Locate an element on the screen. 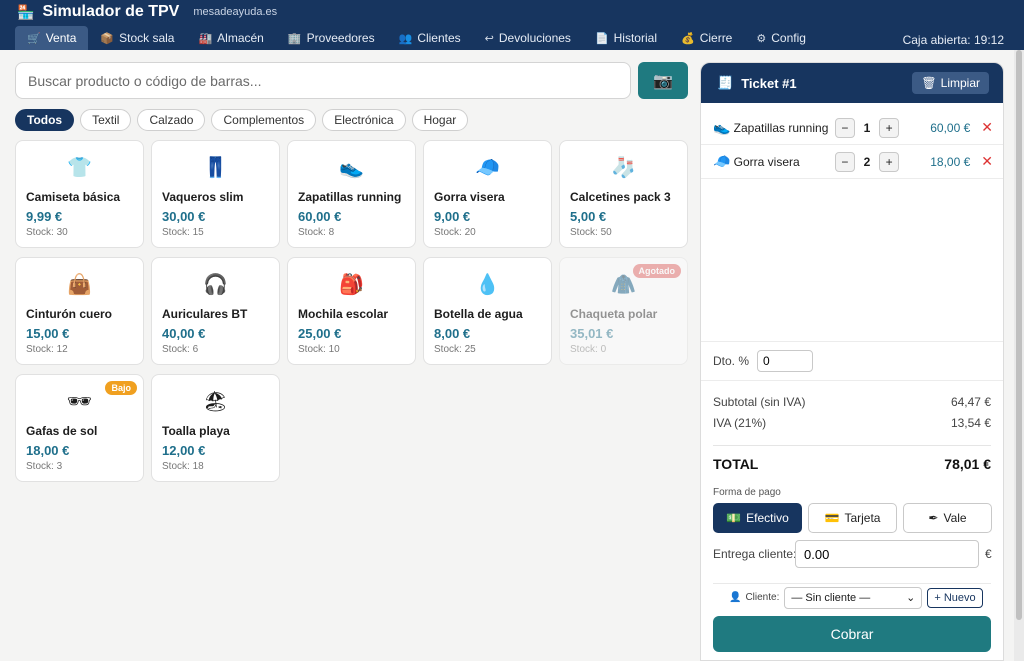 Image resolution: width=1024 pixels, height=661 pixels. scrollbar-thumb is located at coordinates (1019, 335).